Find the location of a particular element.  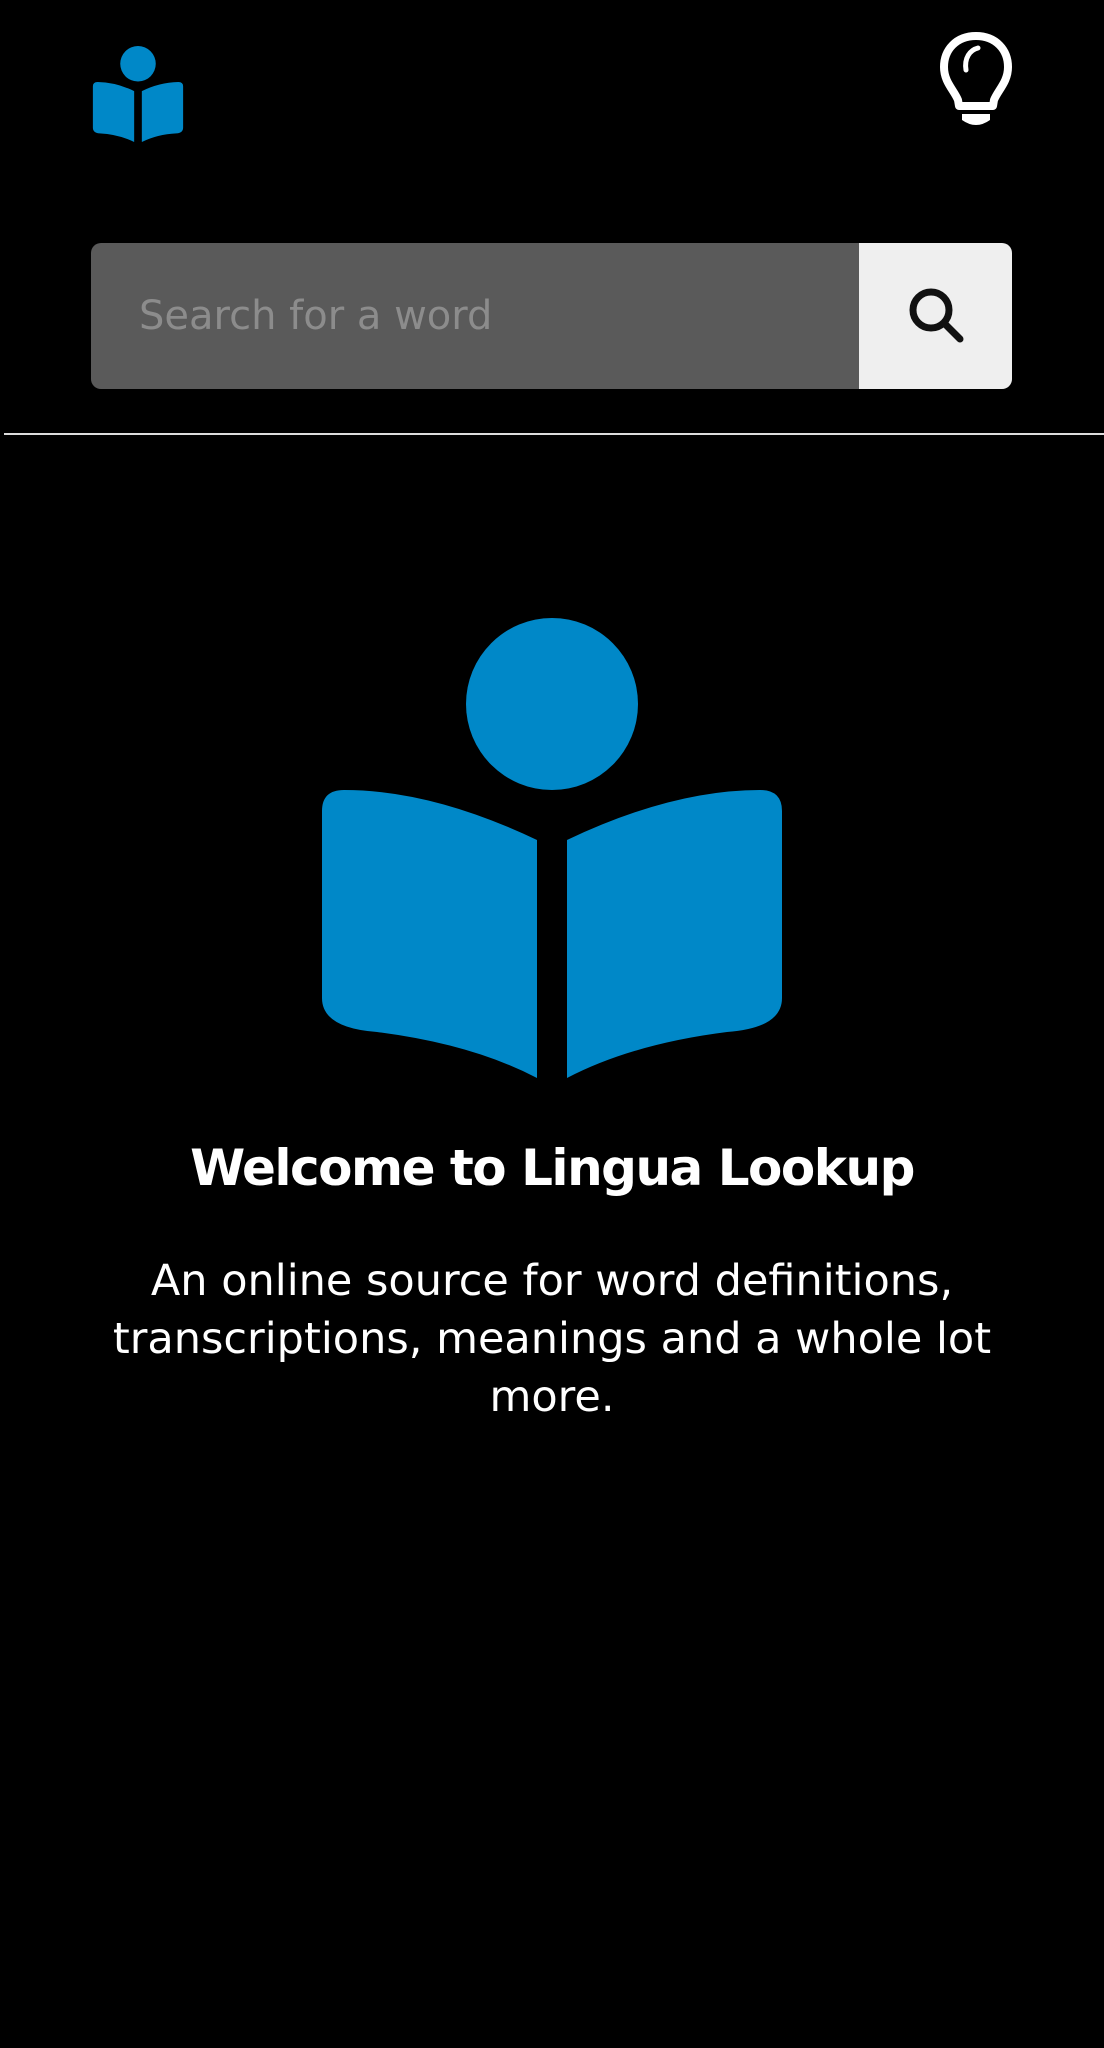

search-icon is located at coordinates (936, 316).